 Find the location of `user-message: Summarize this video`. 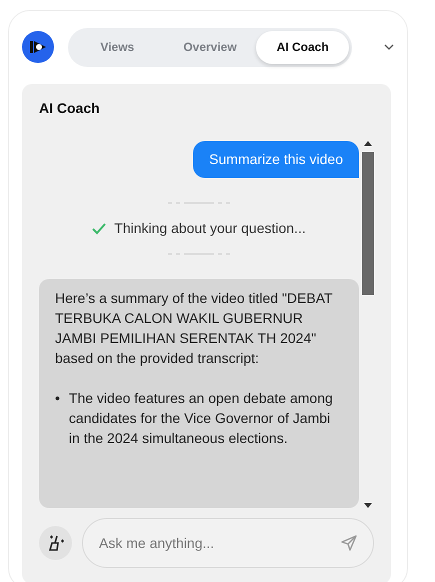

user-message: Summarize this video is located at coordinates (276, 159).